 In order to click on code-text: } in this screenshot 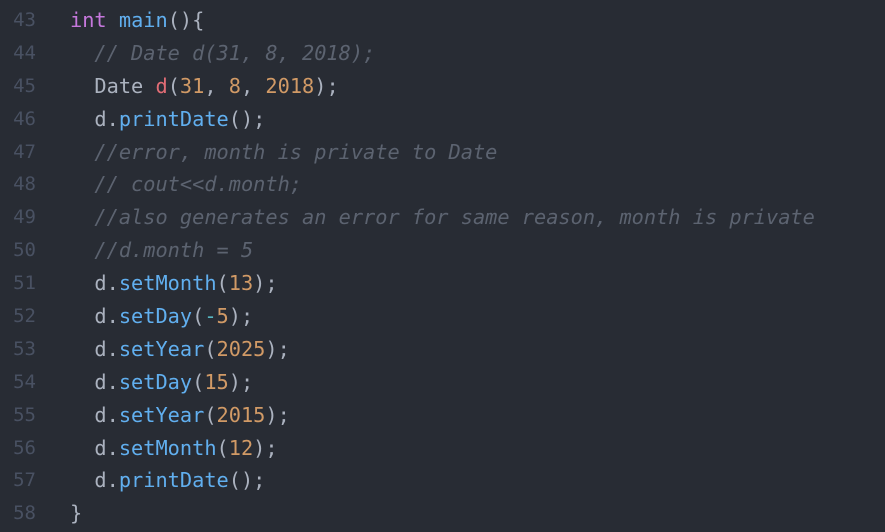, I will do `click(76, 513)`.